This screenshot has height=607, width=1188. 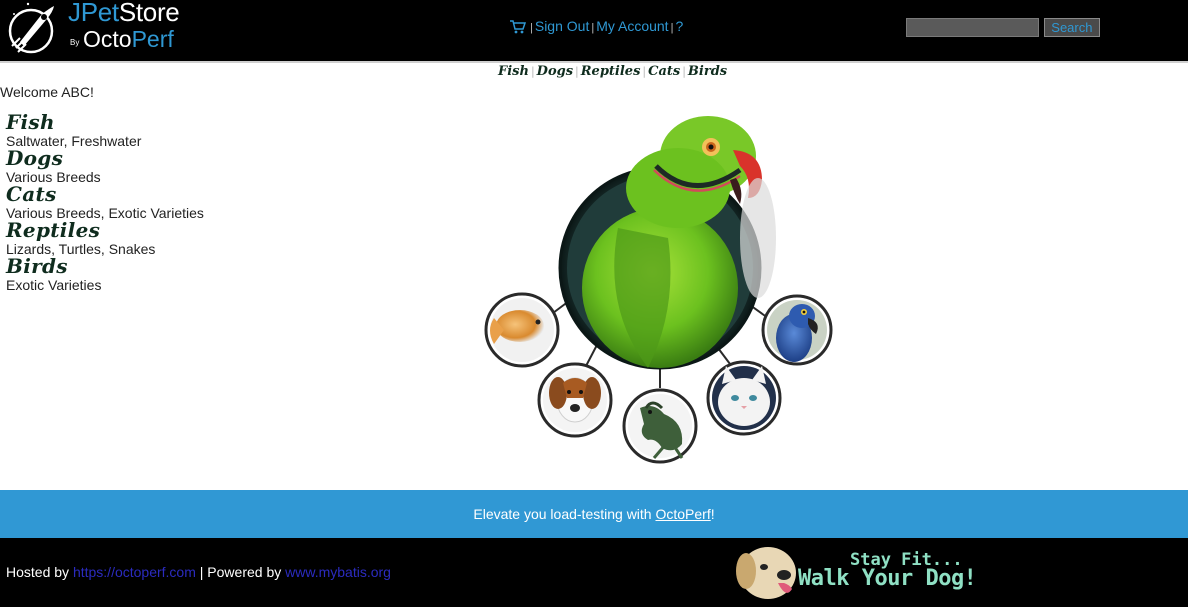 I want to click on promo-text: Elevate you load-testing with, so click(x=564, y=514).